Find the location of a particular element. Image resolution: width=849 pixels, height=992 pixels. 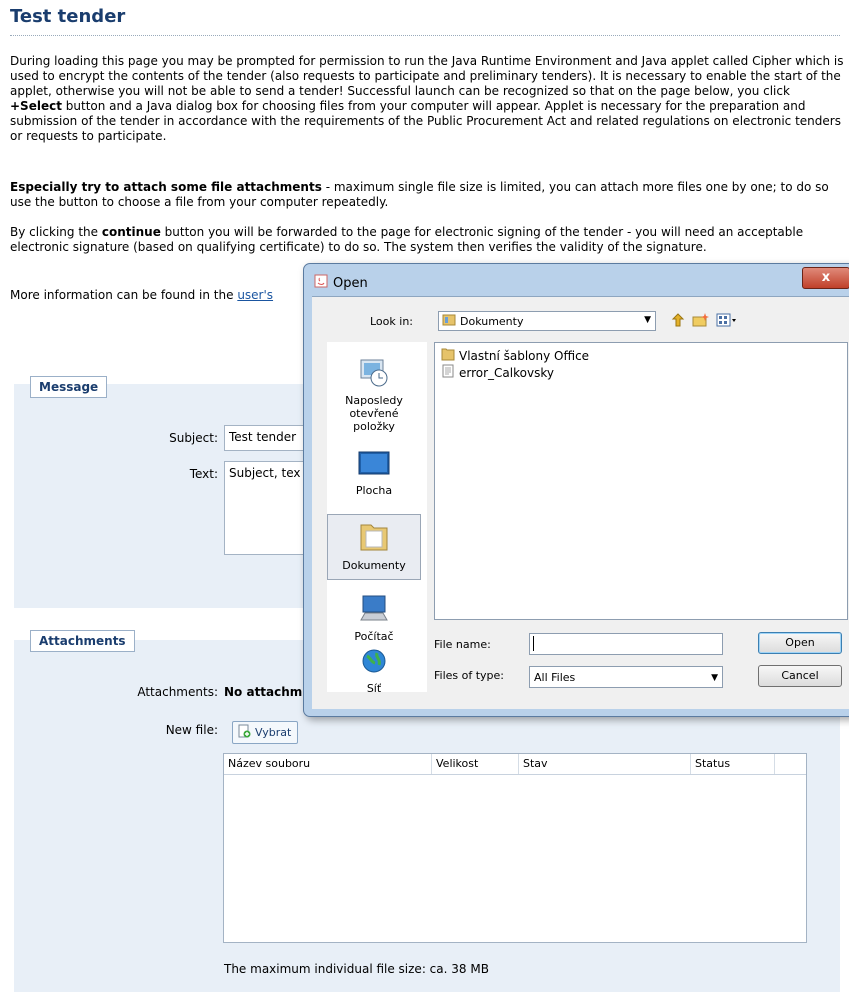

file-name: error_Calkovsky is located at coordinates (506, 372).